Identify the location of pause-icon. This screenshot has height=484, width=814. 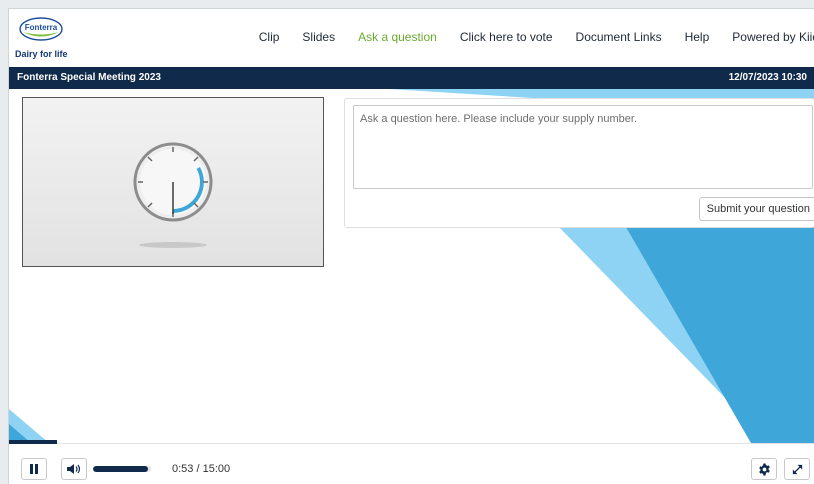
(34, 469).